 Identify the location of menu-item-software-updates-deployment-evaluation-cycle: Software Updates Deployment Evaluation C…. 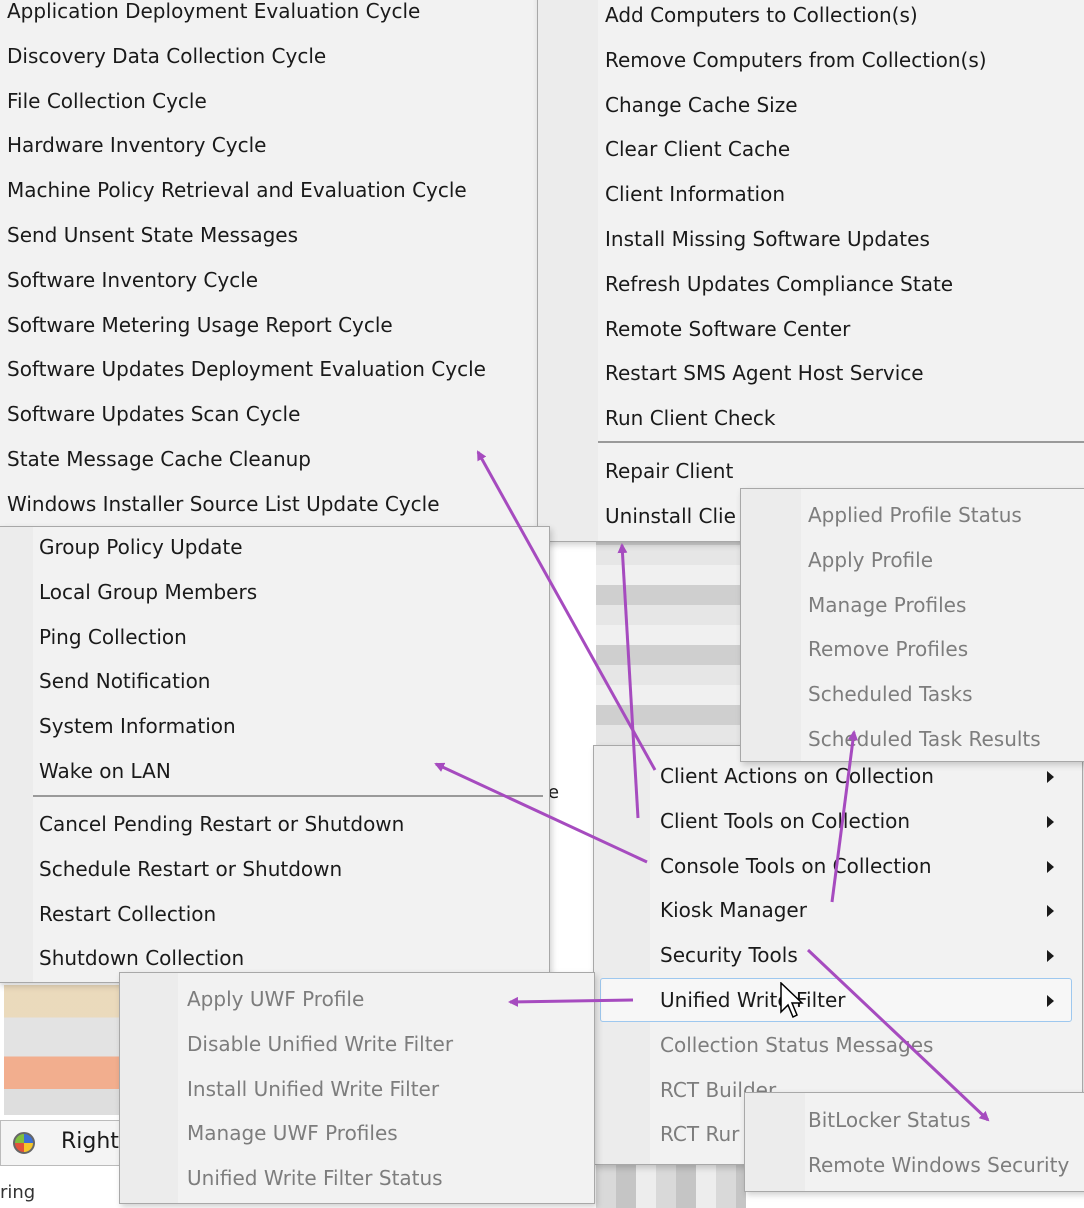
(268, 369).